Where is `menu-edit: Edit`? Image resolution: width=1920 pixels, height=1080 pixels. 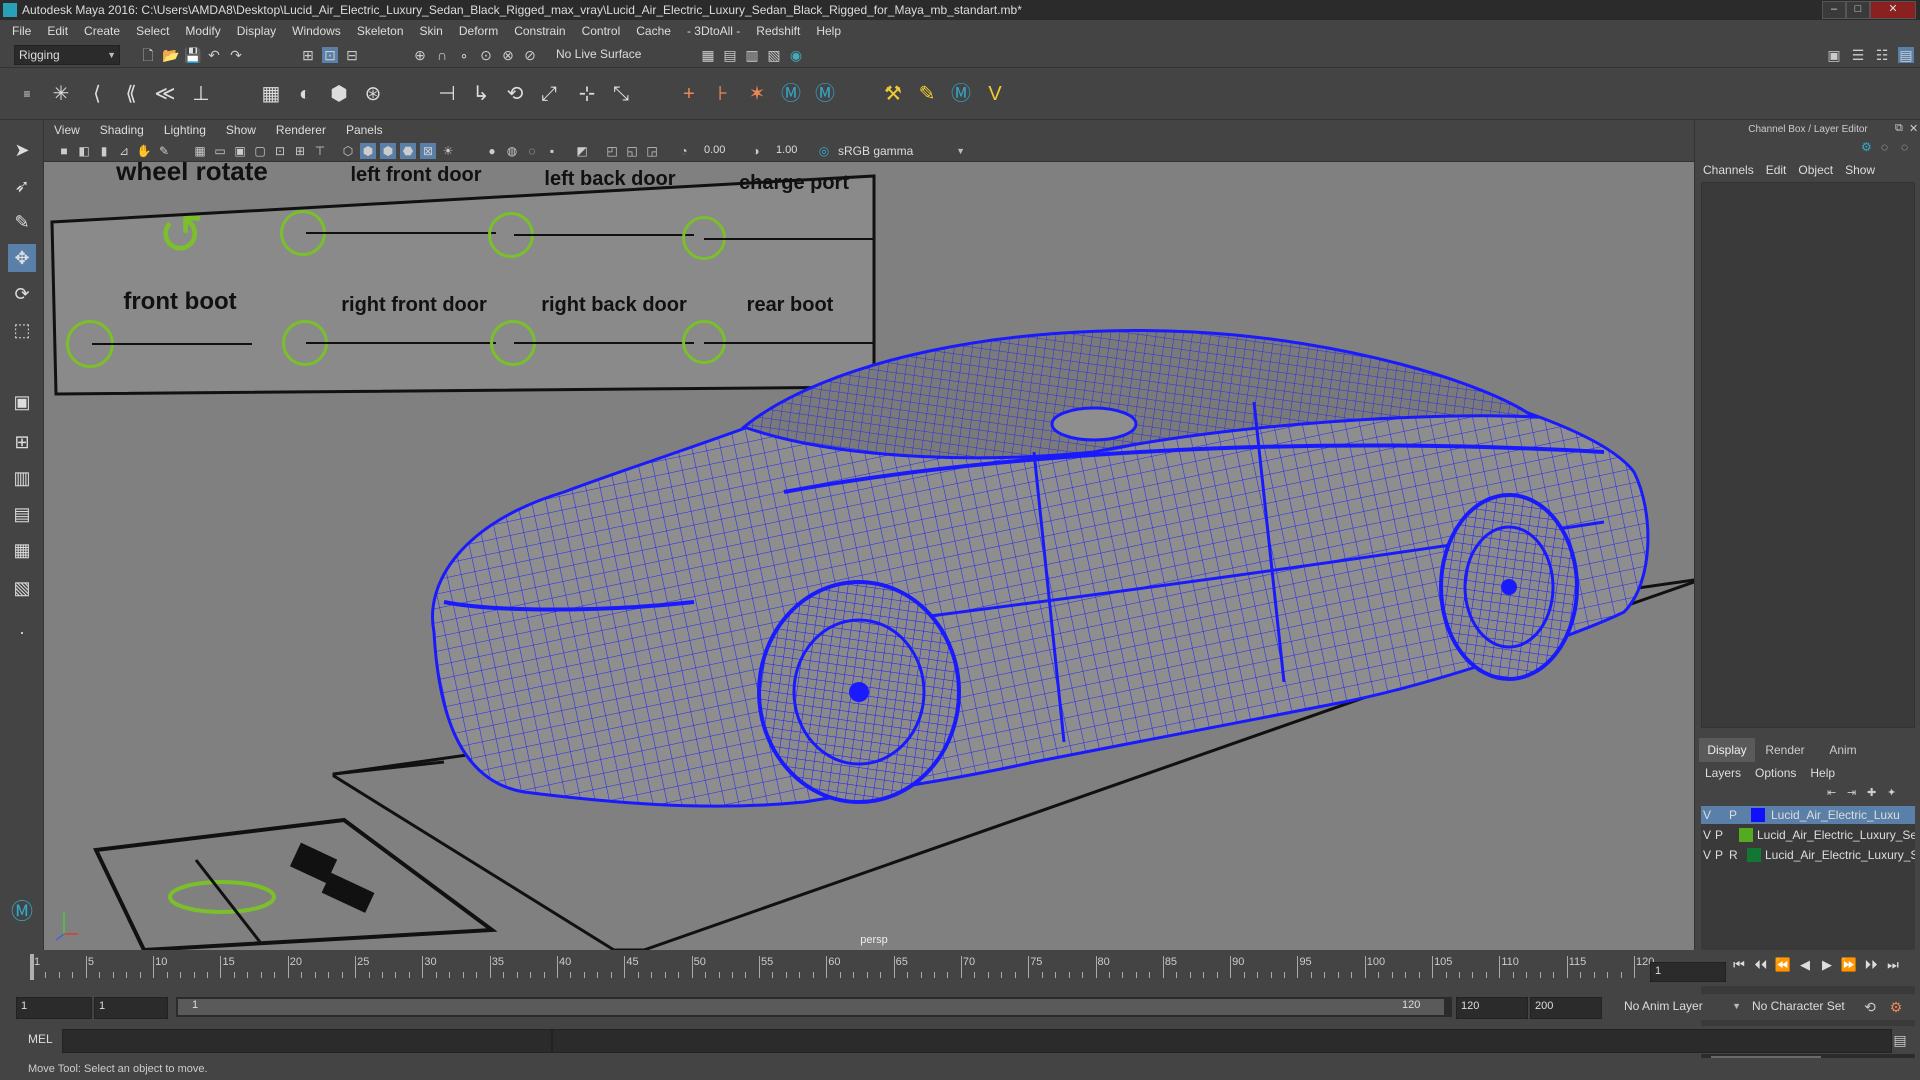
menu-edit: Edit is located at coordinates (57, 31).